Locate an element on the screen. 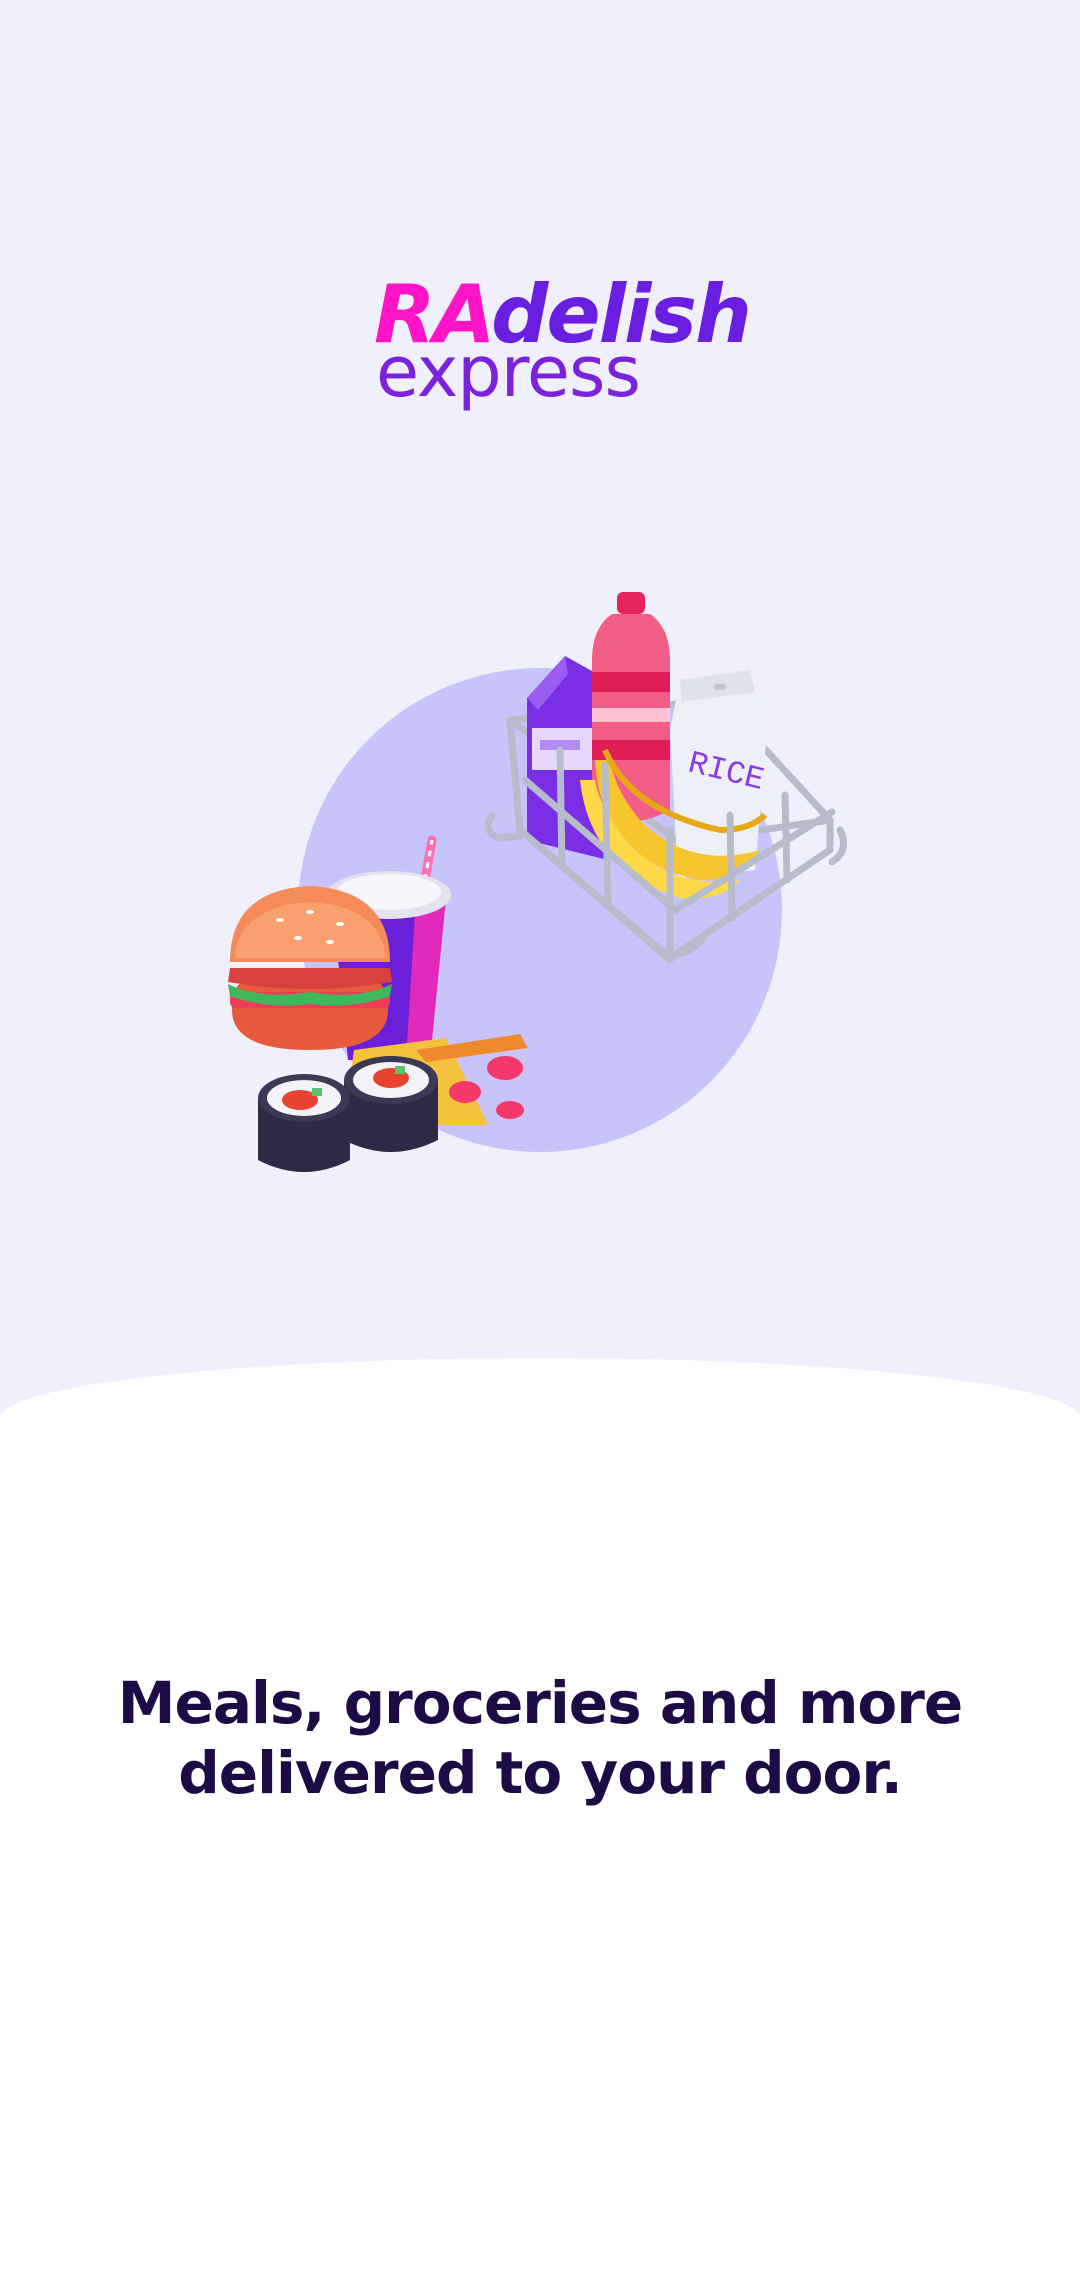 This screenshot has height=2280, width=1080. sushi-icon is located at coordinates (348, 1114).